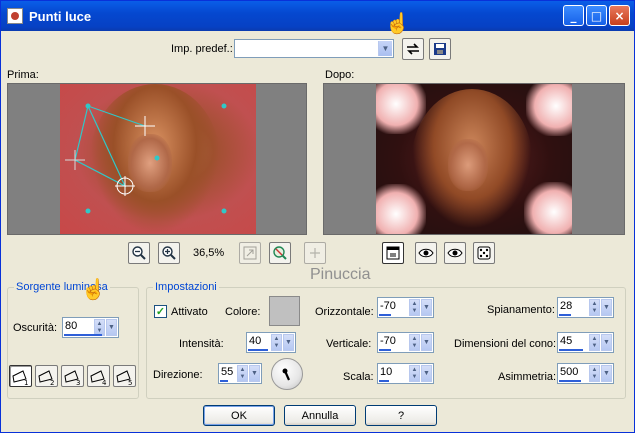  Describe the element at coordinates (585, 373) in the screenshot. I see `asymmetry-spinner: 500 ▲ ▼ ▼` at that location.